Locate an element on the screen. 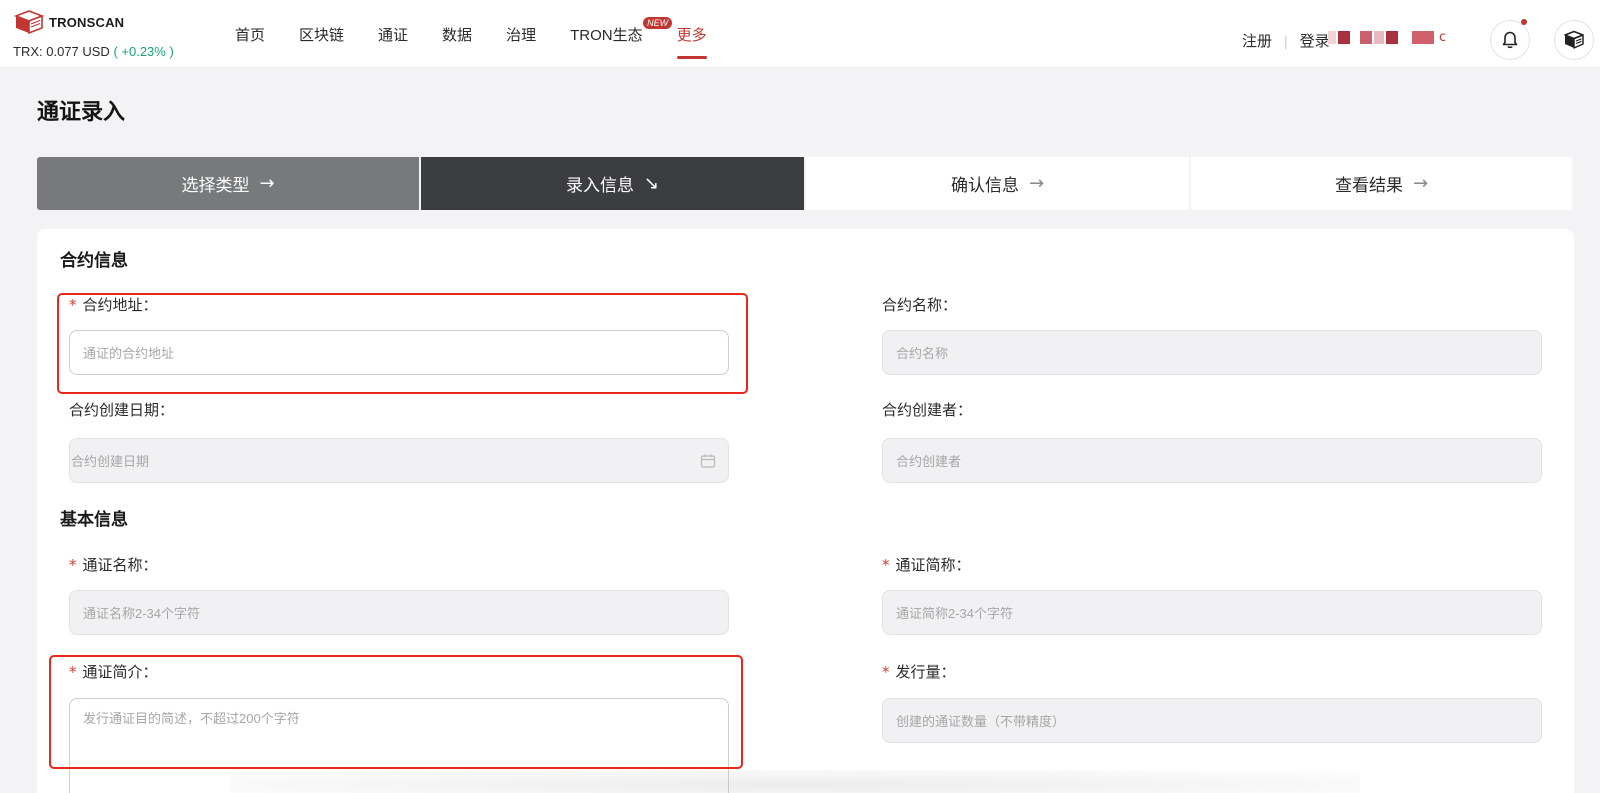 The height and width of the screenshot is (793, 1600). label-text: 通证简称： is located at coordinates (933, 565).